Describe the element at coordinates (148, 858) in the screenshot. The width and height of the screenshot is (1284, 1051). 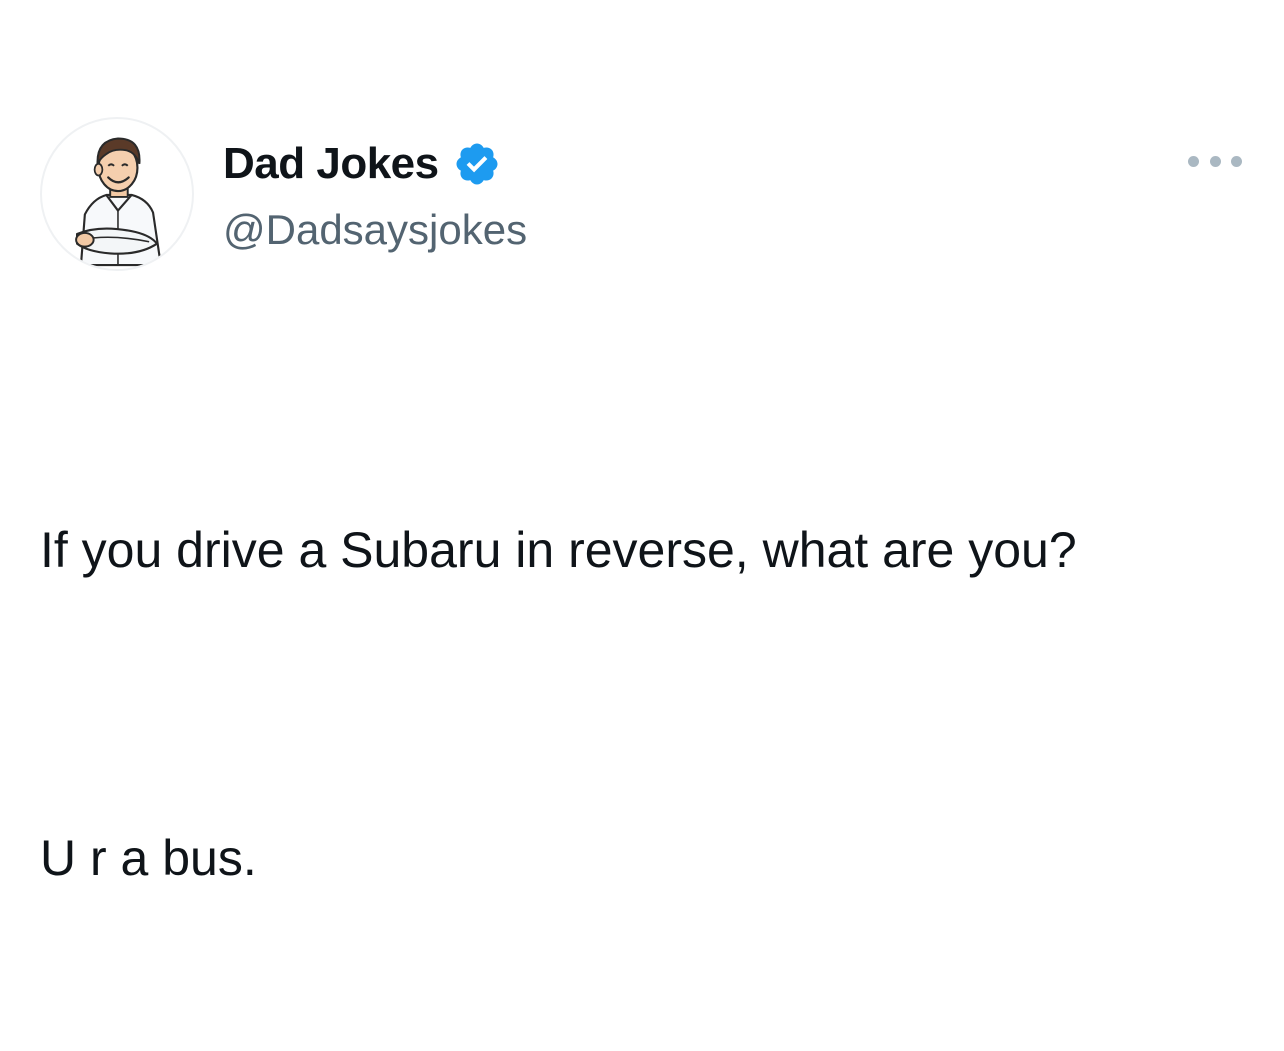
I see `tweet-paragraph: U r a bus.` at that location.